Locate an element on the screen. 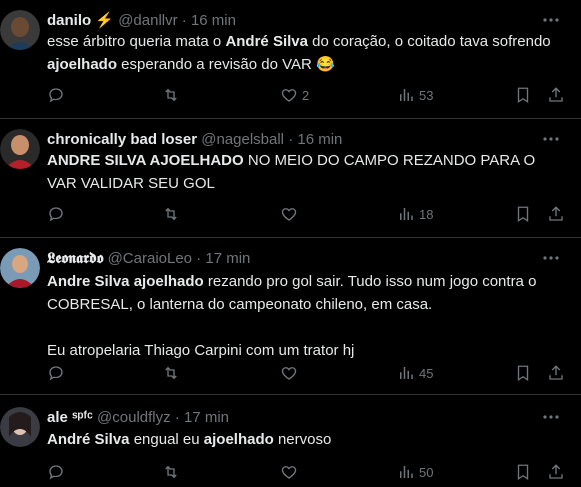 The height and width of the screenshot is (487, 581). text-segment: esse árbitro queria mata o is located at coordinates (136, 41).